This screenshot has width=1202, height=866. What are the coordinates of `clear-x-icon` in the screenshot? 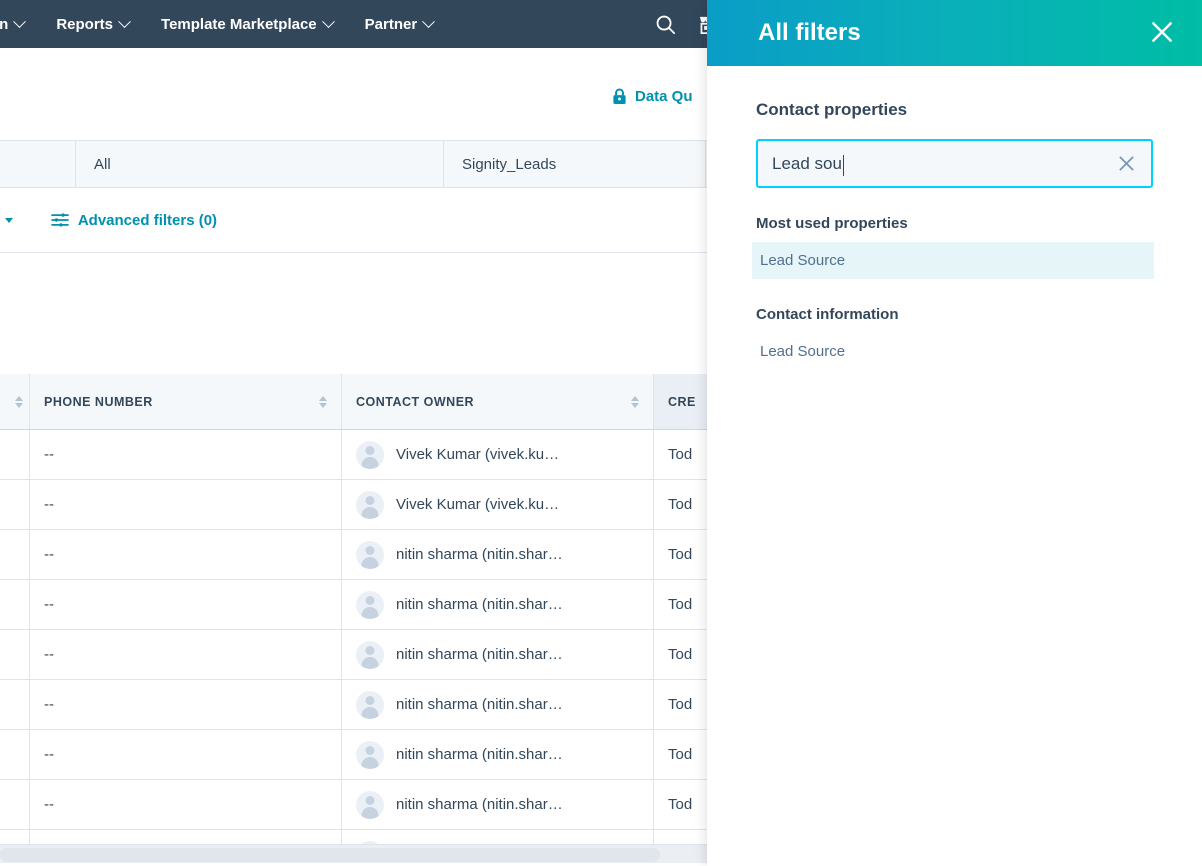 It's located at (1126, 164).